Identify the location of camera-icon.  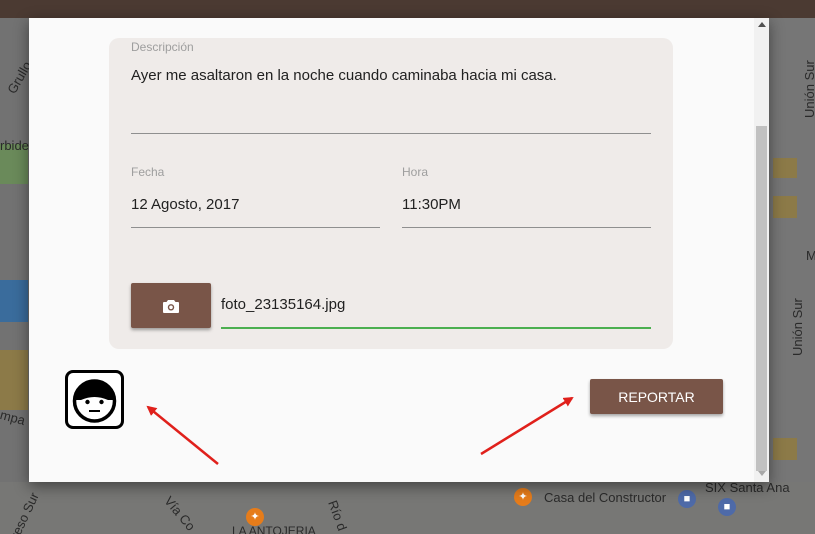
(171, 306).